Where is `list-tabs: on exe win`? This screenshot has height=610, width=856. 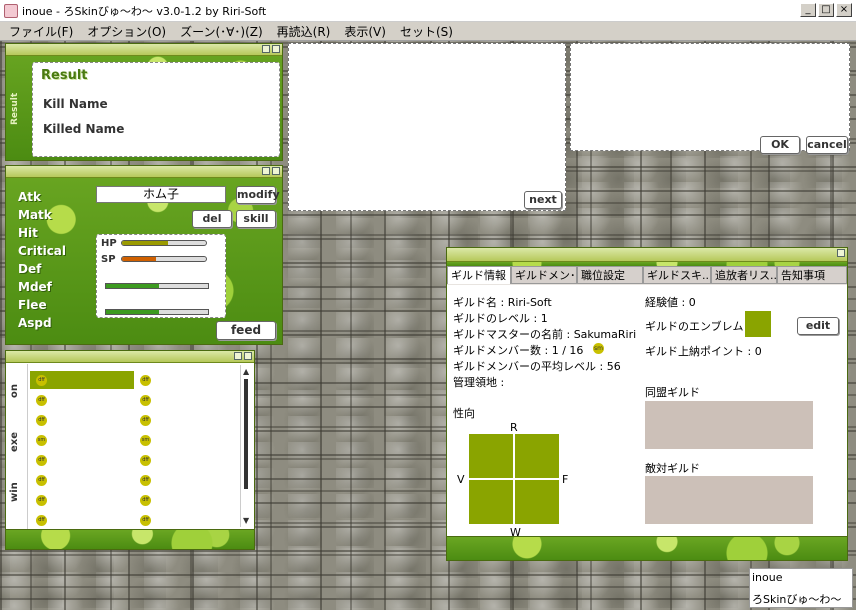 list-tabs: on exe win is located at coordinates (17, 446).